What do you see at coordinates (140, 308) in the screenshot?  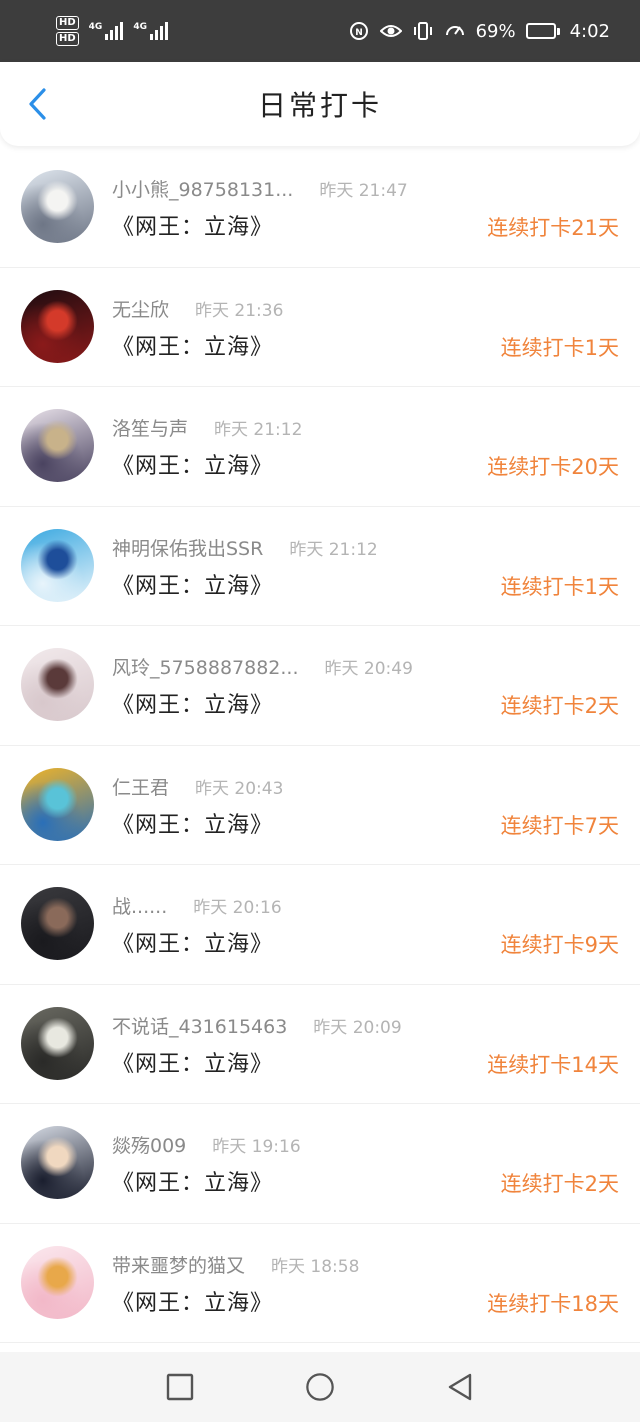 I see `username: 无尘欣` at bounding box center [140, 308].